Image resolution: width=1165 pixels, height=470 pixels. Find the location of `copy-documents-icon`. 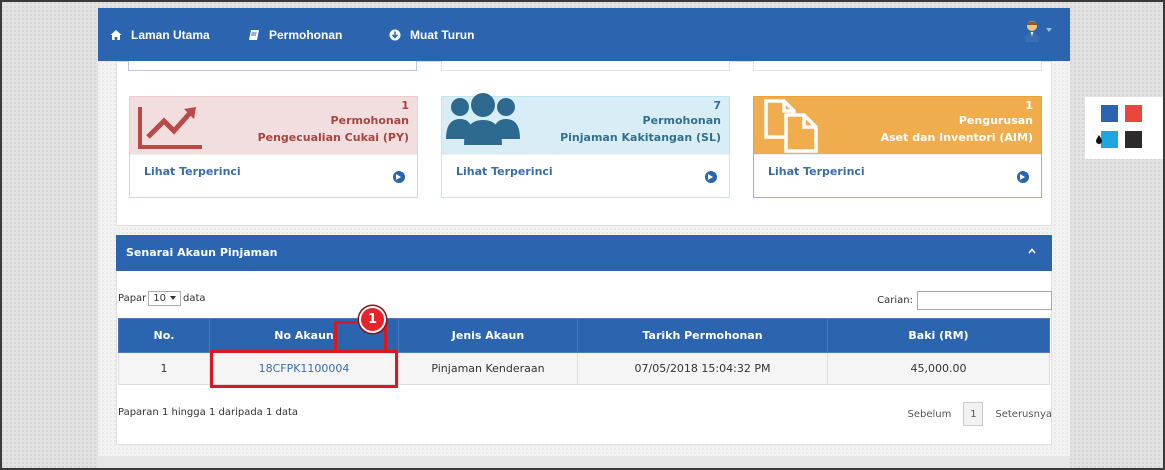

copy-documents-icon is located at coordinates (791, 126).